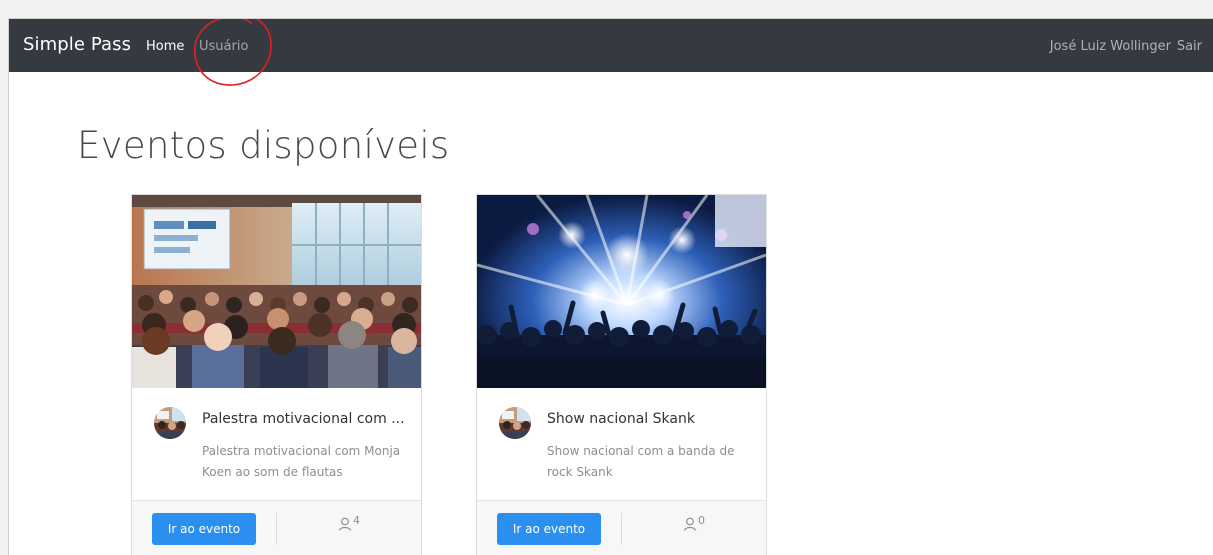 The image size is (1213, 555). What do you see at coordinates (276, 291) in the screenshot?
I see `audience-photo-icon` at bounding box center [276, 291].